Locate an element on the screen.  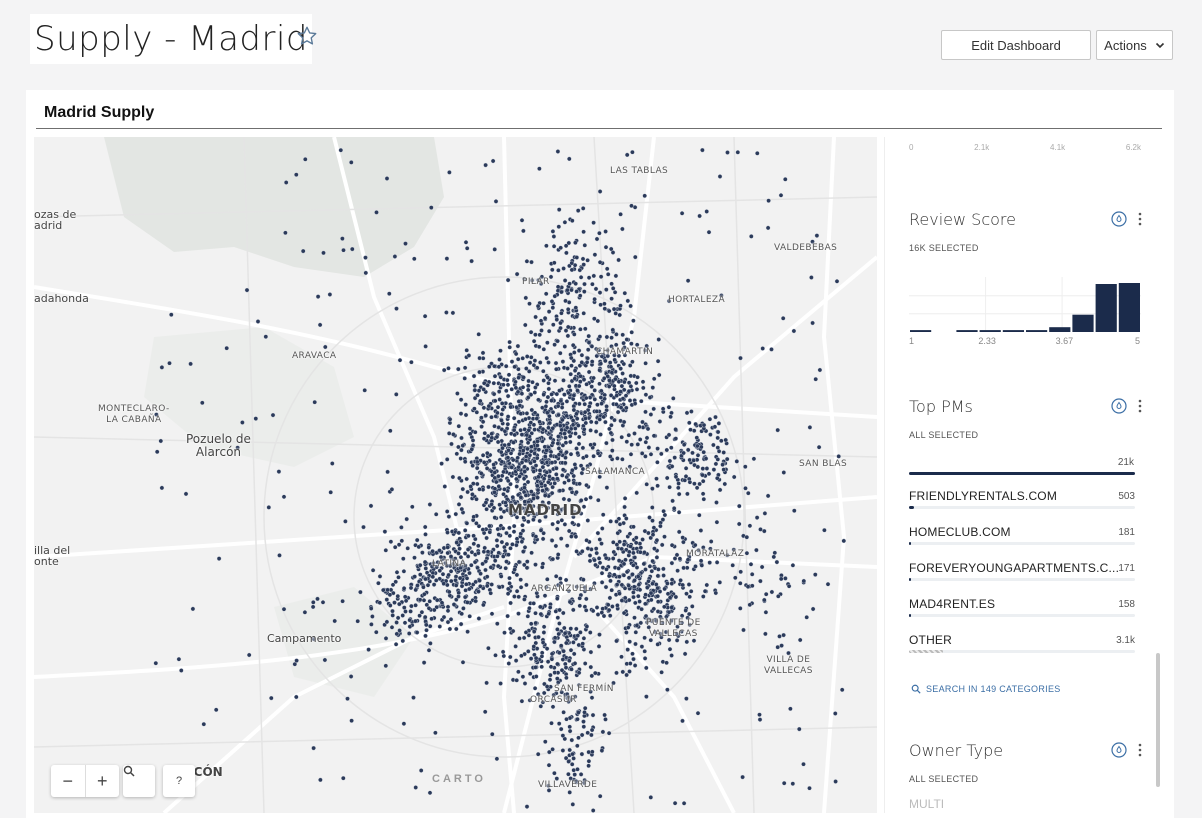
histogram-bar is located at coordinates (1037, 331).